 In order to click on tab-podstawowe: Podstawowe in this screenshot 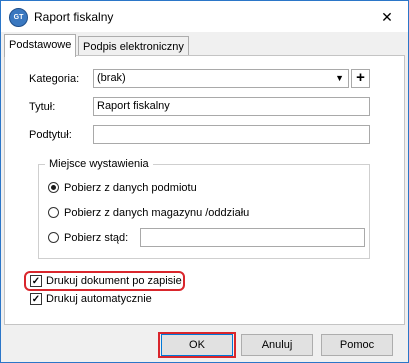, I will do `click(40, 45)`.